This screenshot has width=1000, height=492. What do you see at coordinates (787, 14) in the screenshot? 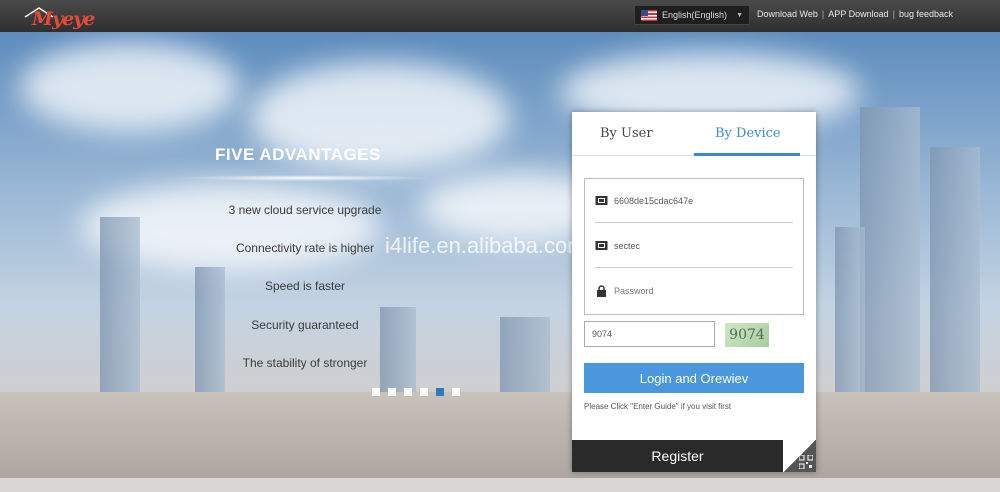
I see `download-web-link: Download Web` at bounding box center [787, 14].